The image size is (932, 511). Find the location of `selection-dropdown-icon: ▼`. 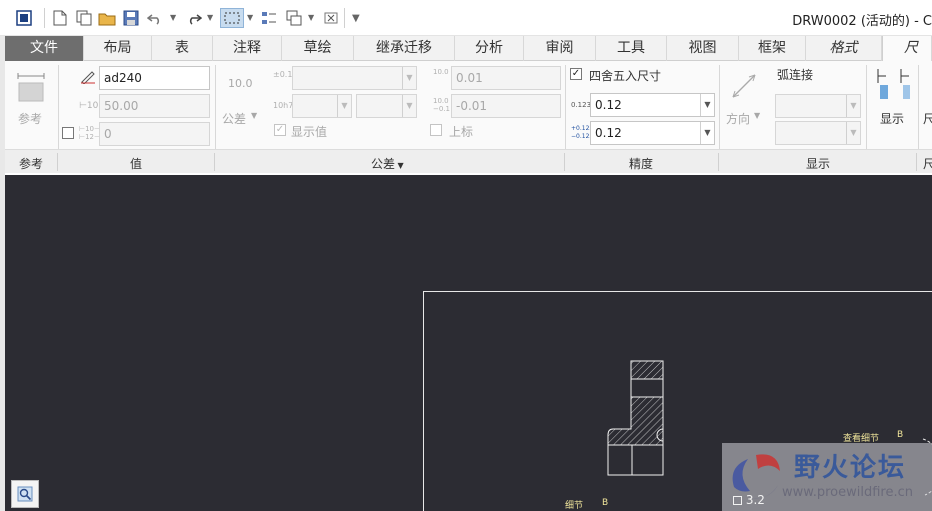

selection-dropdown-icon: ▼ is located at coordinates (250, 17).